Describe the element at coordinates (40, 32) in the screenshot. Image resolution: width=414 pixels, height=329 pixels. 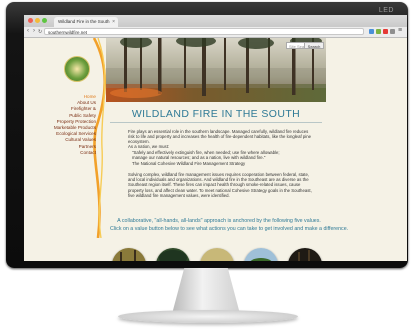
I see `reload-icon: ↻` at that location.